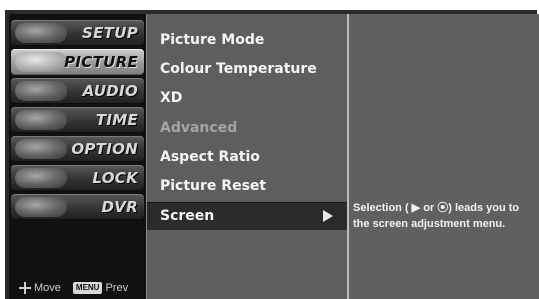  I want to click on menu-item-label: Advanced, so click(199, 128).